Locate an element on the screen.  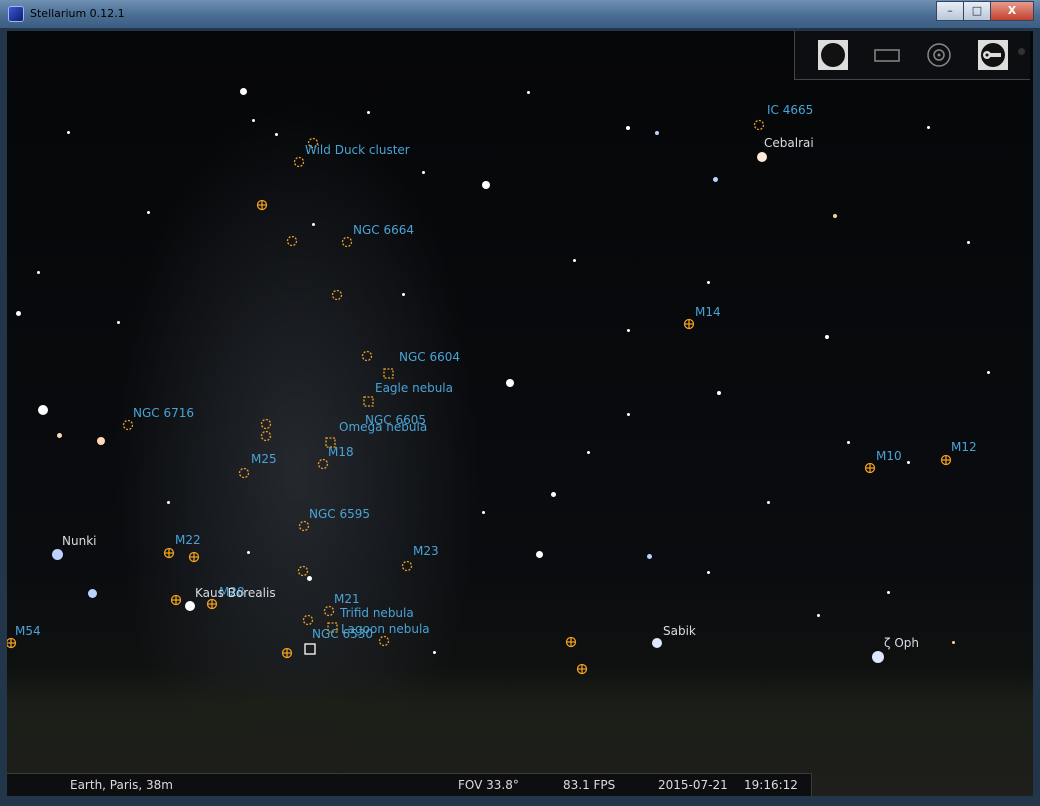
ngc6530-label: NGC 6530 is located at coordinates (342, 634).